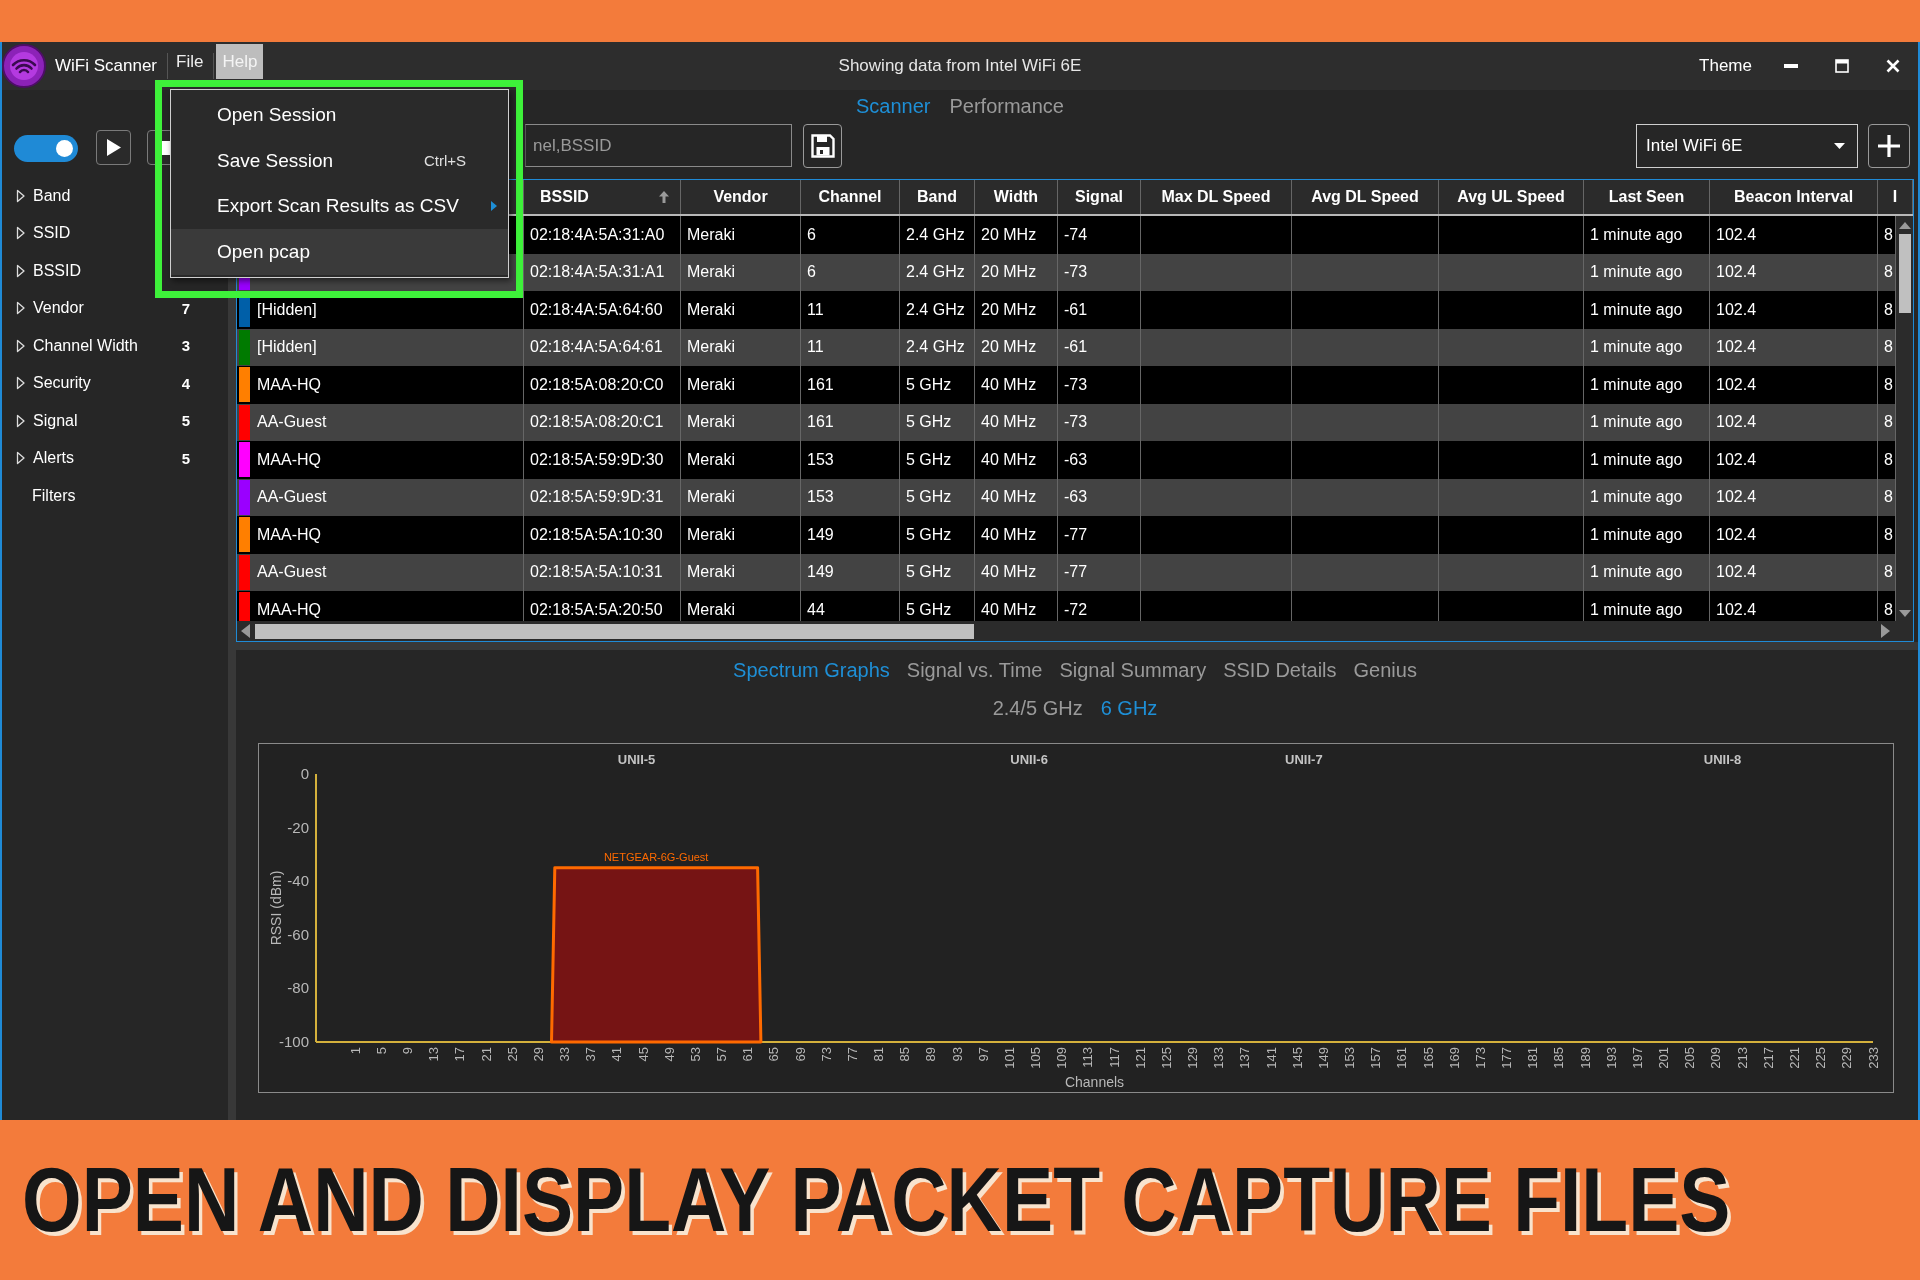 Image resolution: width=1920 pixels, height=1280 pixels. I want to click on table-row: AA-Guest 02:18:5A:08:20:C1 Meraki 161 5 GHz 40 MHz -73 1 minute ago 102.4 8, so click(1066, 422).